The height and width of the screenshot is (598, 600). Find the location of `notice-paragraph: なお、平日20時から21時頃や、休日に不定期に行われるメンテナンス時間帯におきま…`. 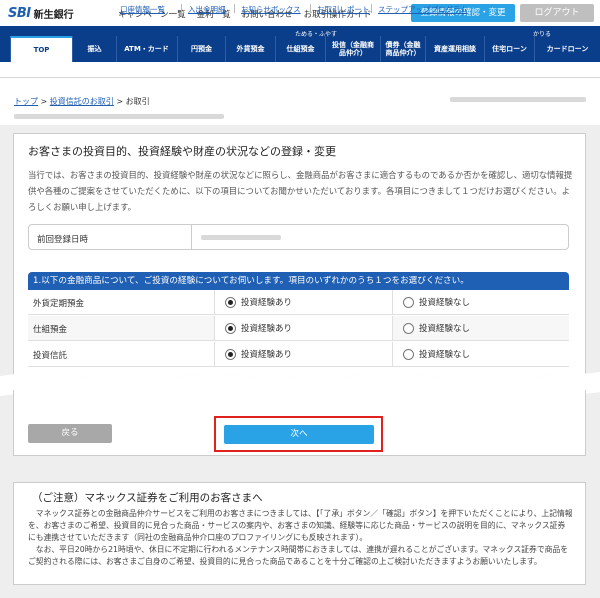

notice-paragraph: なお、平日20時から21時頃や、休日に不定期に行われるメンテナンス時間帯におきま… is located at coordinates (298, 555).